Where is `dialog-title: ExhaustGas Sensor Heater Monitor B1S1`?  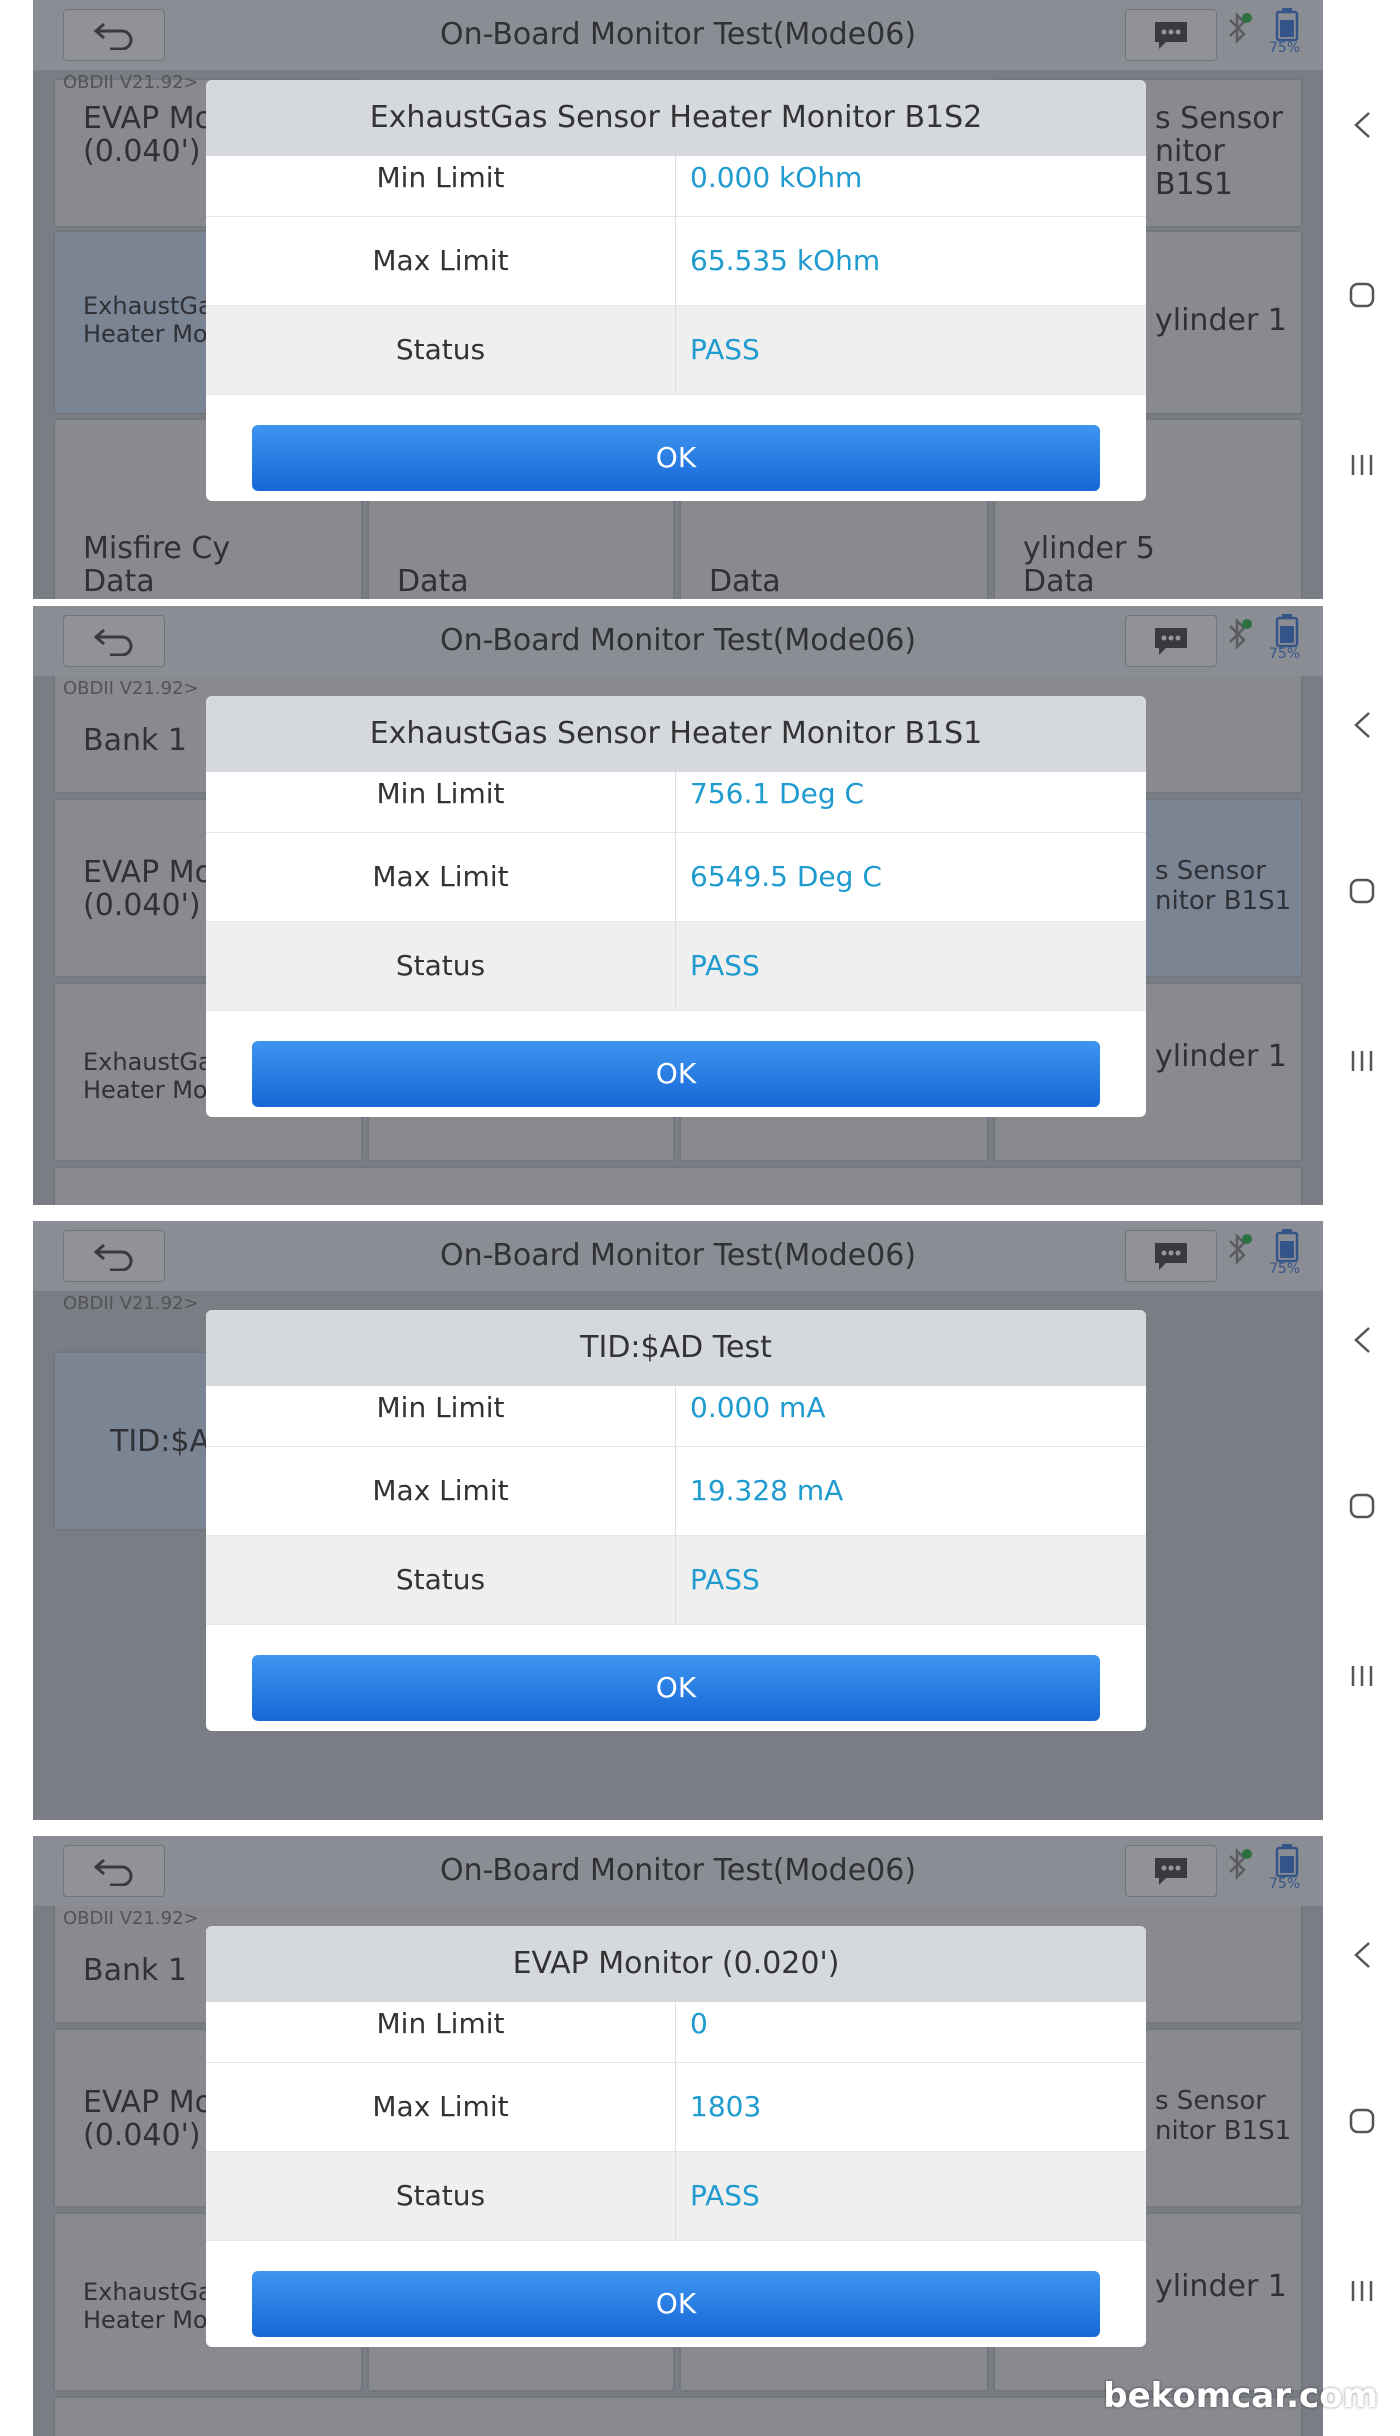
dialog-title: ExhaustGas Sensor Heater Monitor B1S1 is located at coordinates (676, 734).